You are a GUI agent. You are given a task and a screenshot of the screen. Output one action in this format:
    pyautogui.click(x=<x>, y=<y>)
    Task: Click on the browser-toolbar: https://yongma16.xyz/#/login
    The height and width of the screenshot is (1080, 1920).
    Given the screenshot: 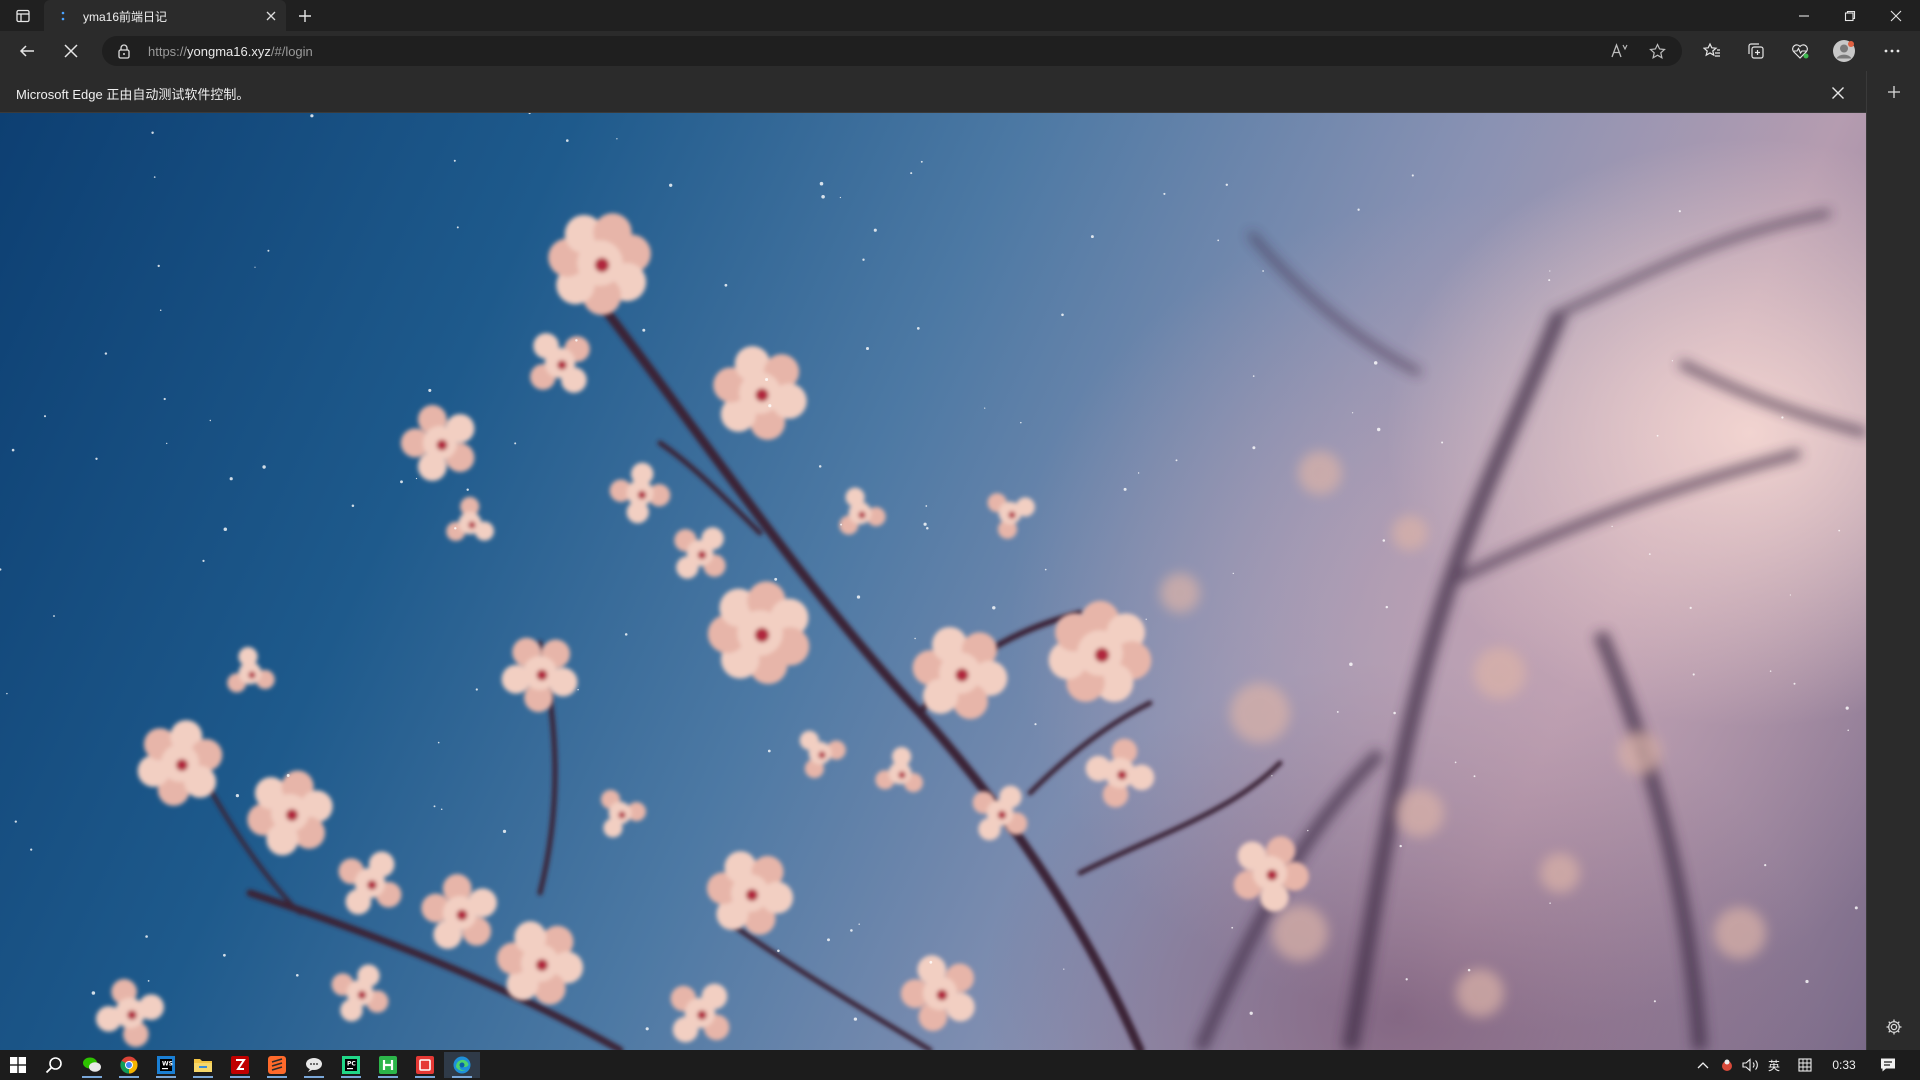 What is the action you would take?
    pyautogui.click(x=960, y=51)
    